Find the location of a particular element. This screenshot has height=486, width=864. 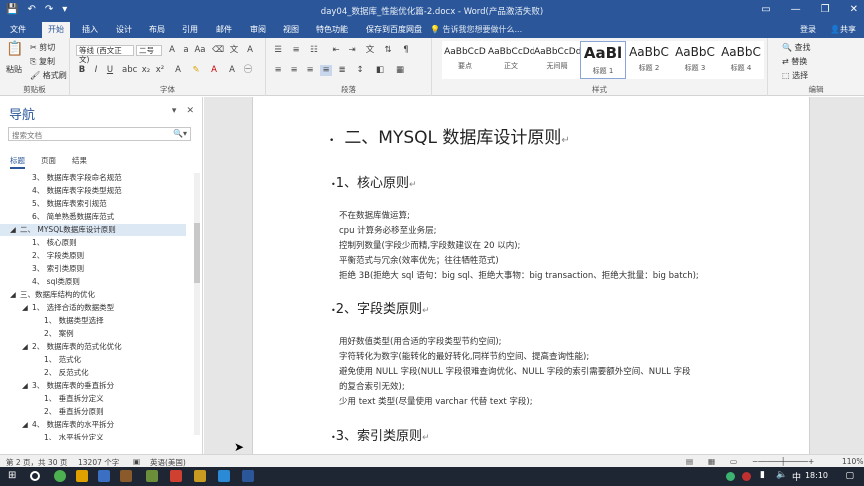

tab-design: 设计 is located at coordinates (124, 29).